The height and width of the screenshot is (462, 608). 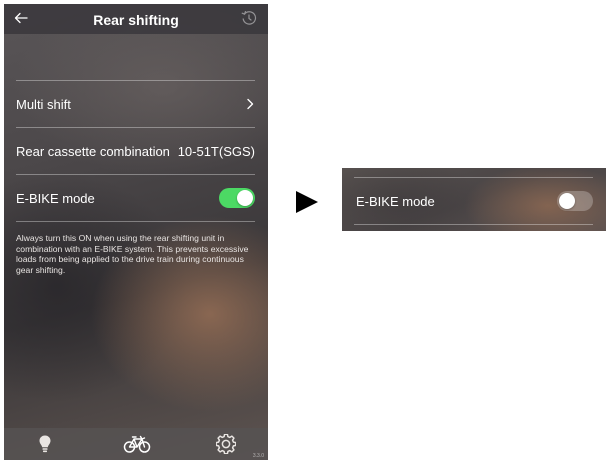 I want to click on header-bar: Rear shifting, so click(x=136, y=19).